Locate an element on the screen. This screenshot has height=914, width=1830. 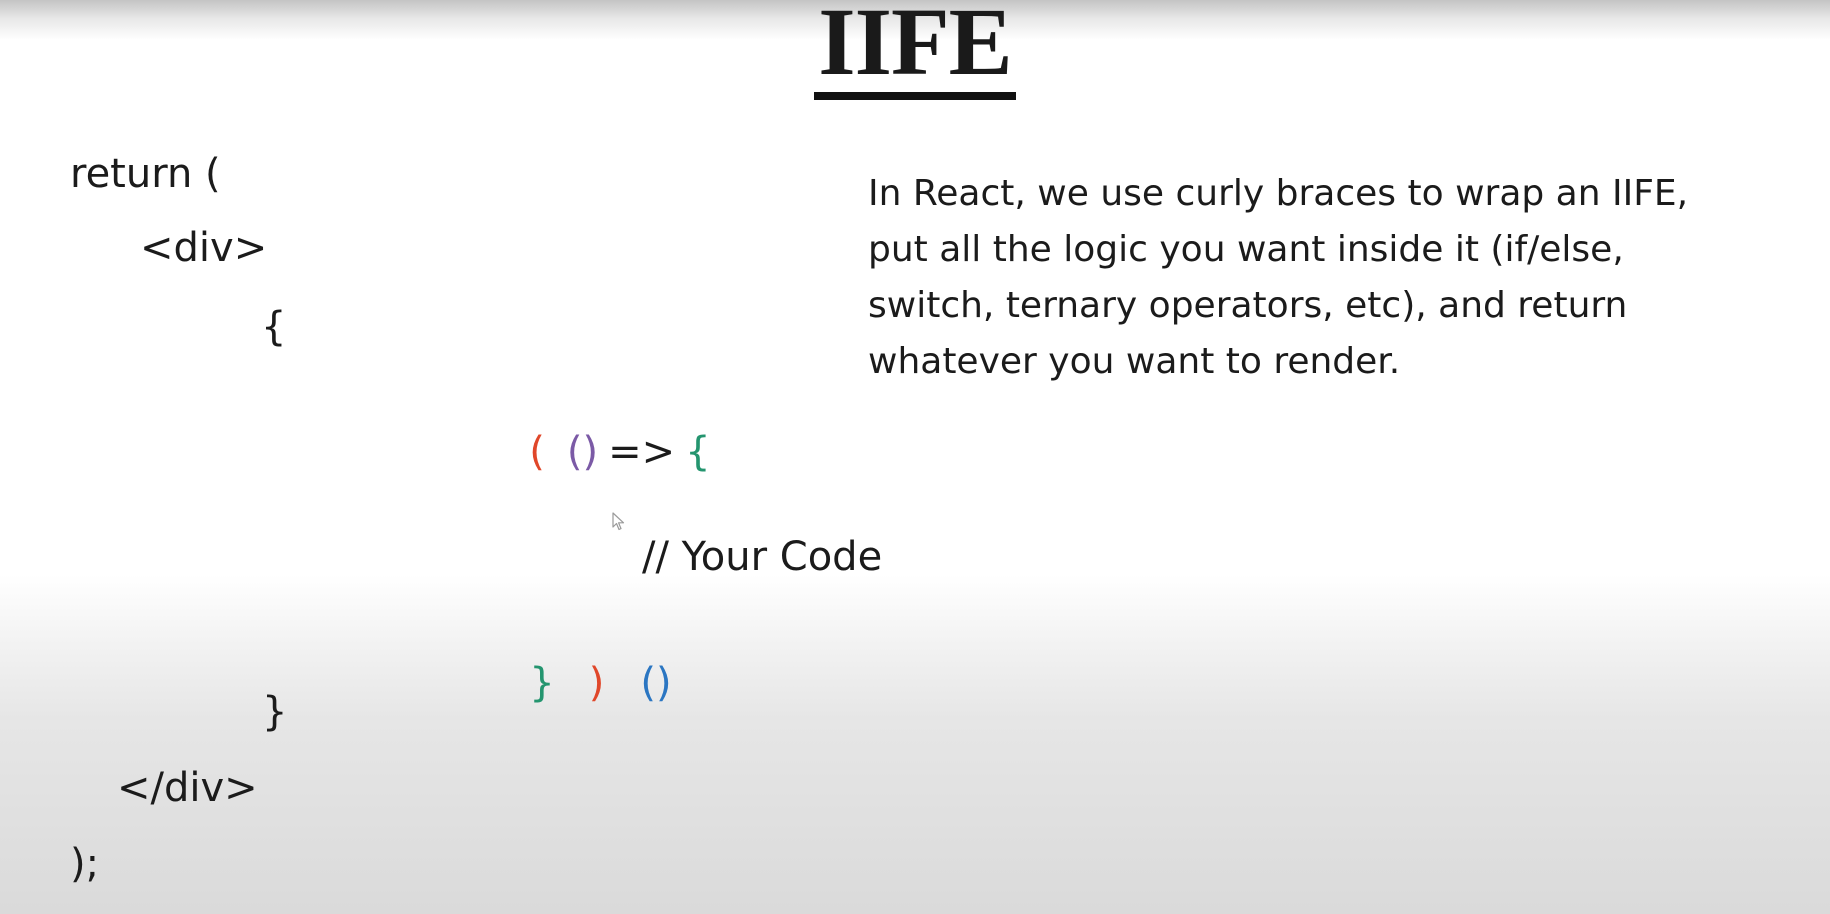
invocation-parens: () is located at coordinates (656, 683).